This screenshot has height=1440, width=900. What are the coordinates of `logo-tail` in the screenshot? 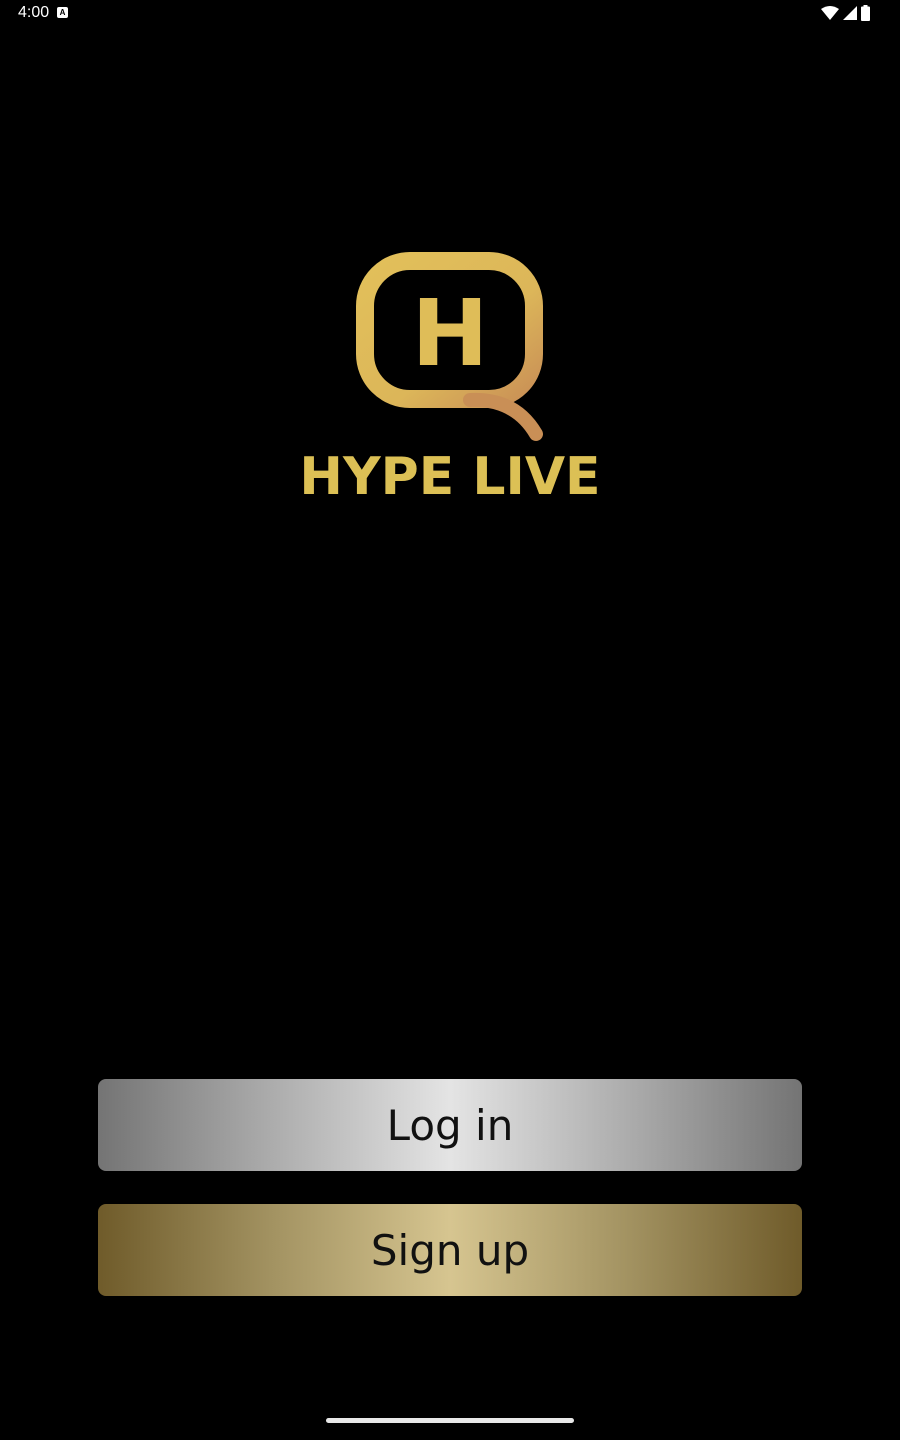 It's located at (503, 416).